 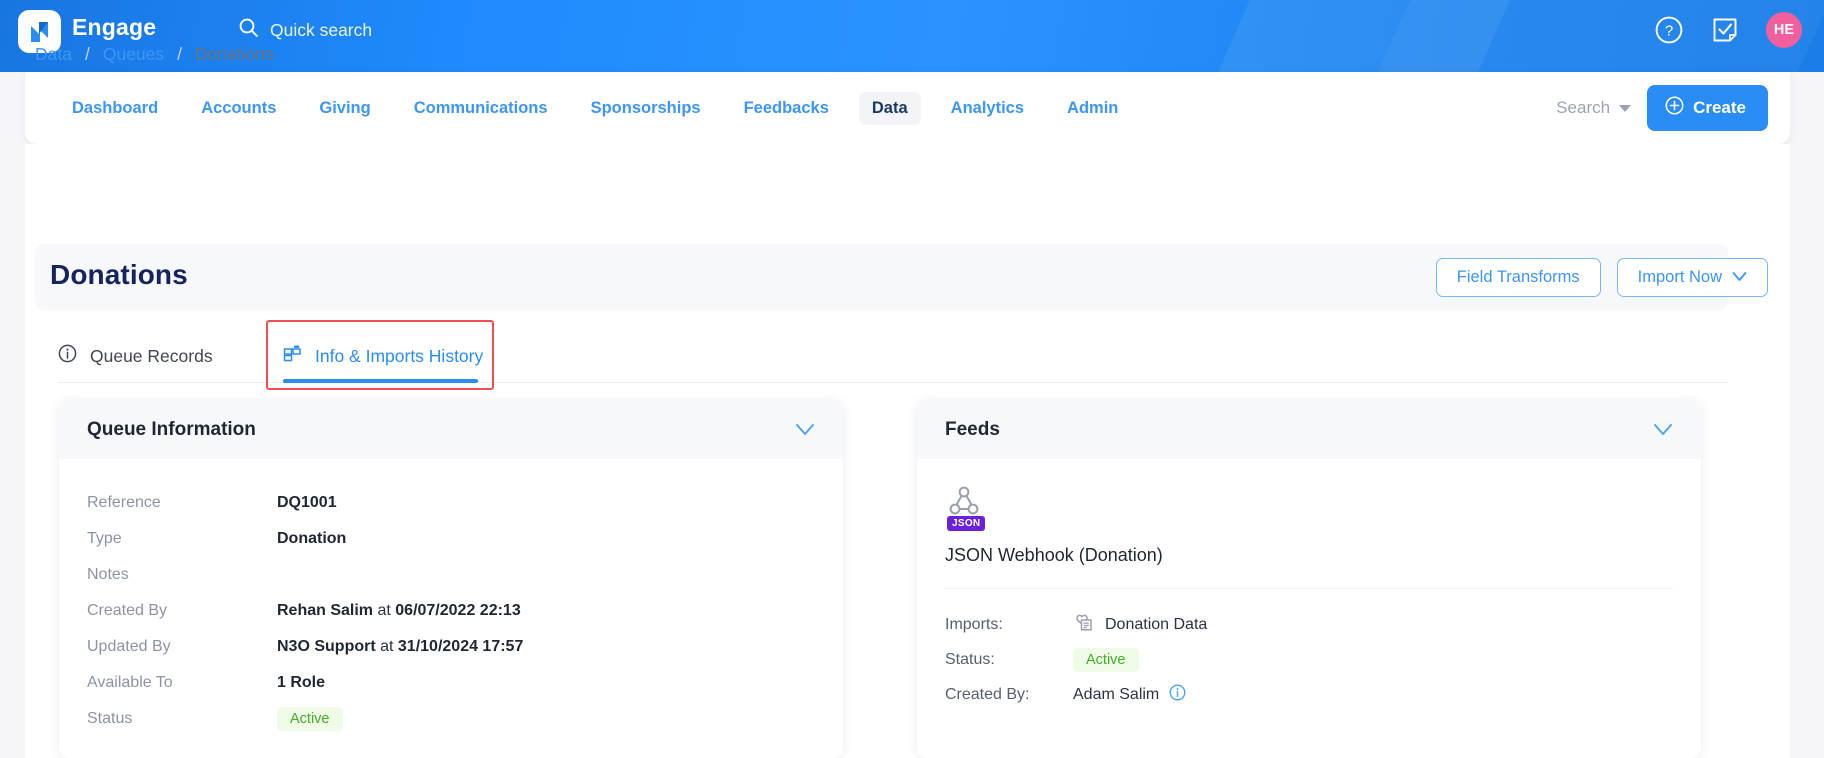 I want to click on nav-right-group: Search Create, so click(x=1662, y=108).